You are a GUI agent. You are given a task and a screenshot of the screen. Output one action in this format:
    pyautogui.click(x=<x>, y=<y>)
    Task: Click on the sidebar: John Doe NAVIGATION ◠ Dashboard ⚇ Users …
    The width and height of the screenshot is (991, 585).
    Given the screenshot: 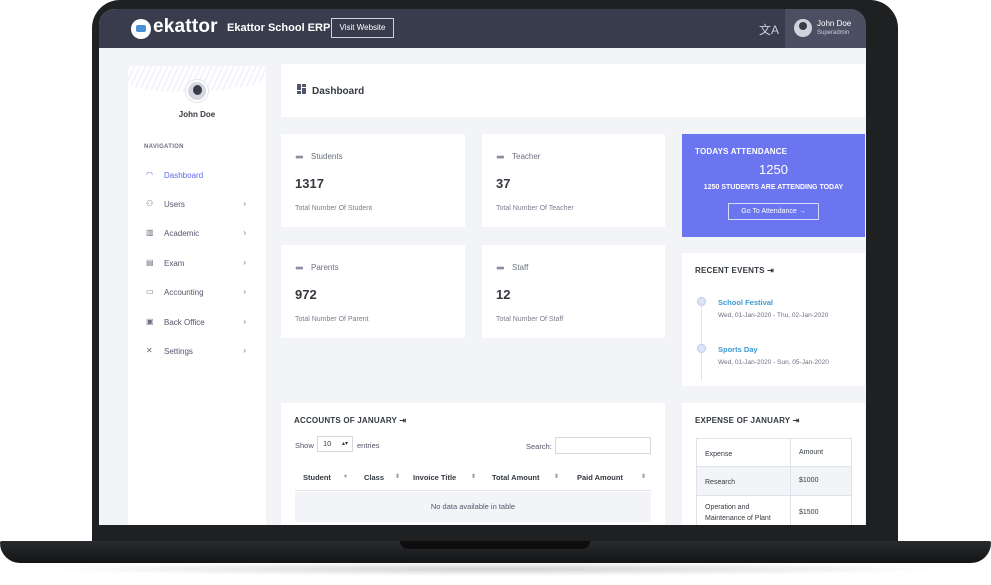 What is the action you would take?
    pyautogui.click(x=197, y=295)
    